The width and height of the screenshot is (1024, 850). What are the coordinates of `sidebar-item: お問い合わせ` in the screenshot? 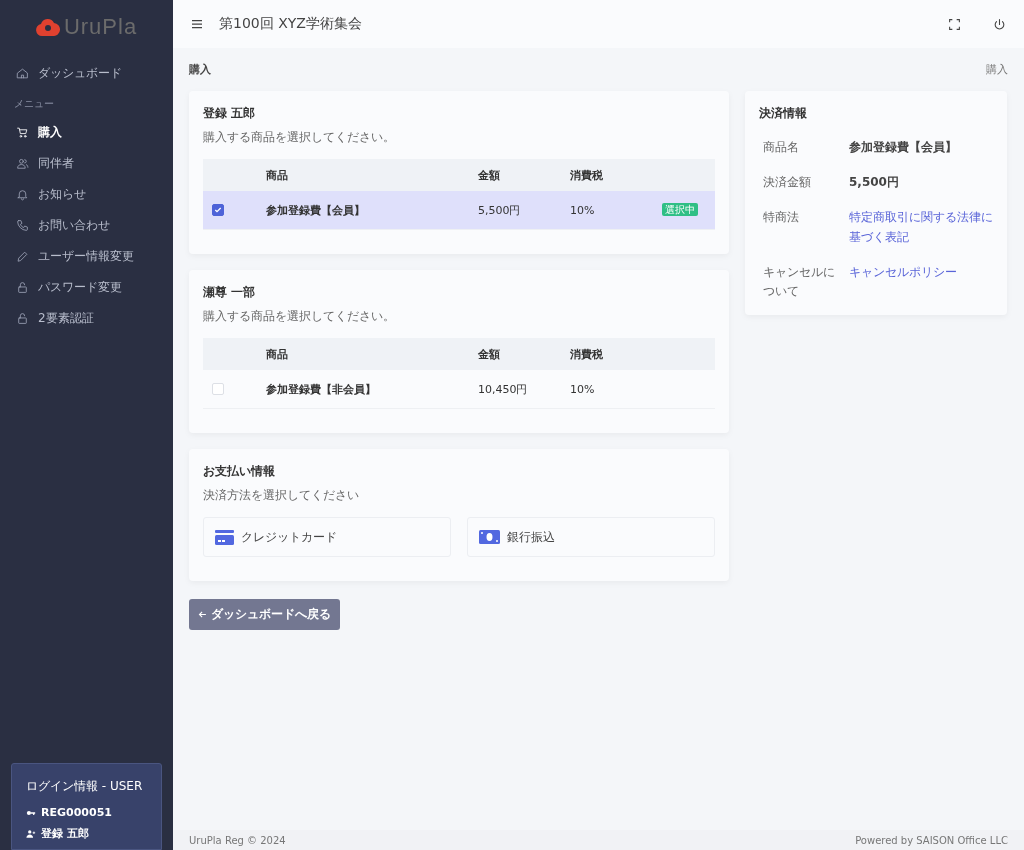 It's located at (86, 225).